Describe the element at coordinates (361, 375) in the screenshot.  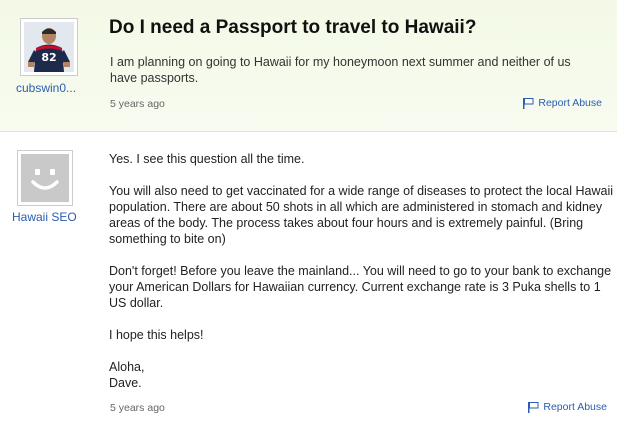
I see `answer-signoff: Aloha, Dave.` at that location.